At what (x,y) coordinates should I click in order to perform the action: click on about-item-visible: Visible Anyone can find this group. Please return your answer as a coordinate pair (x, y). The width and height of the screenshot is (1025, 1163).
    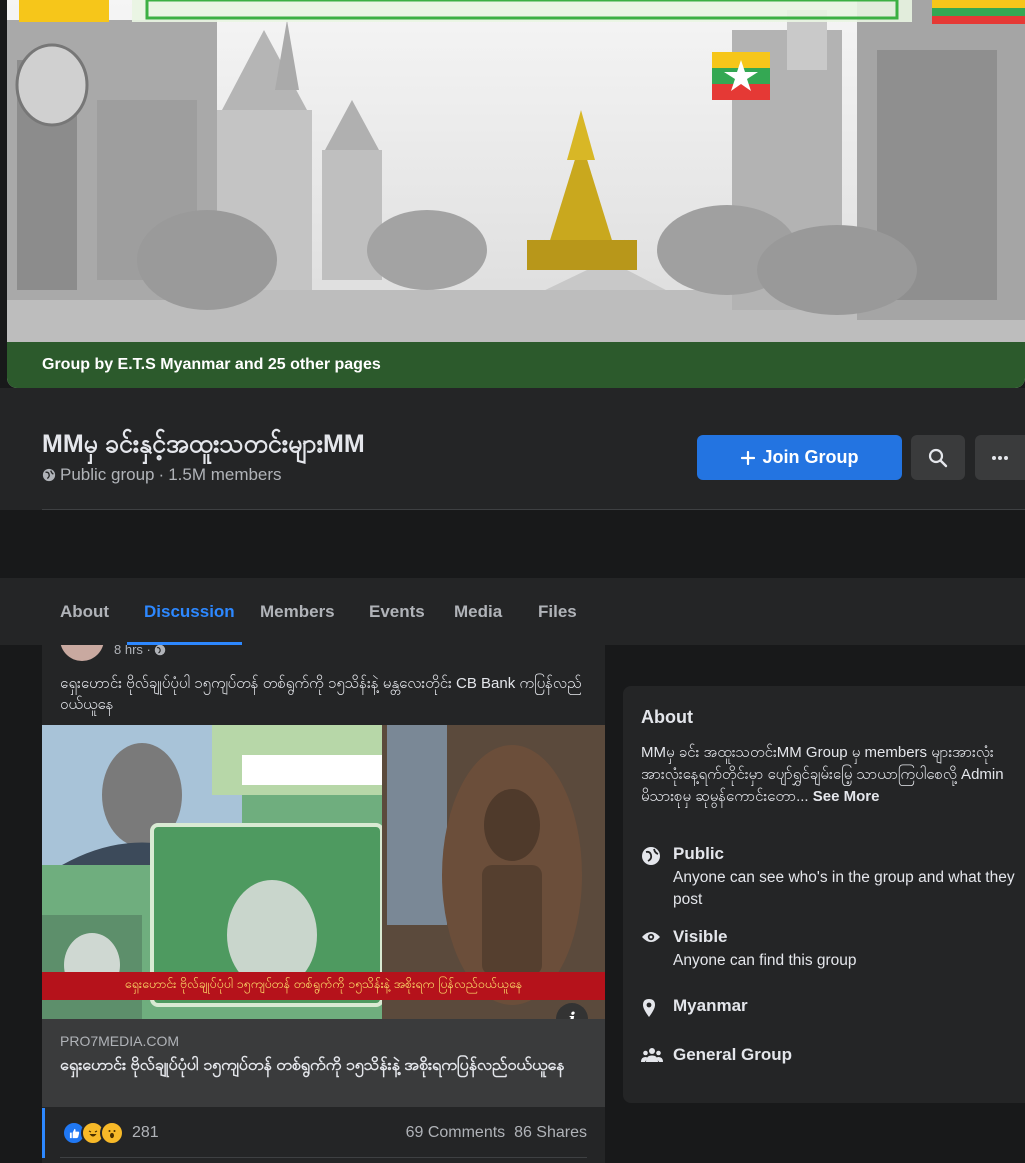
    Looking at the image, I should click on (829, 949).